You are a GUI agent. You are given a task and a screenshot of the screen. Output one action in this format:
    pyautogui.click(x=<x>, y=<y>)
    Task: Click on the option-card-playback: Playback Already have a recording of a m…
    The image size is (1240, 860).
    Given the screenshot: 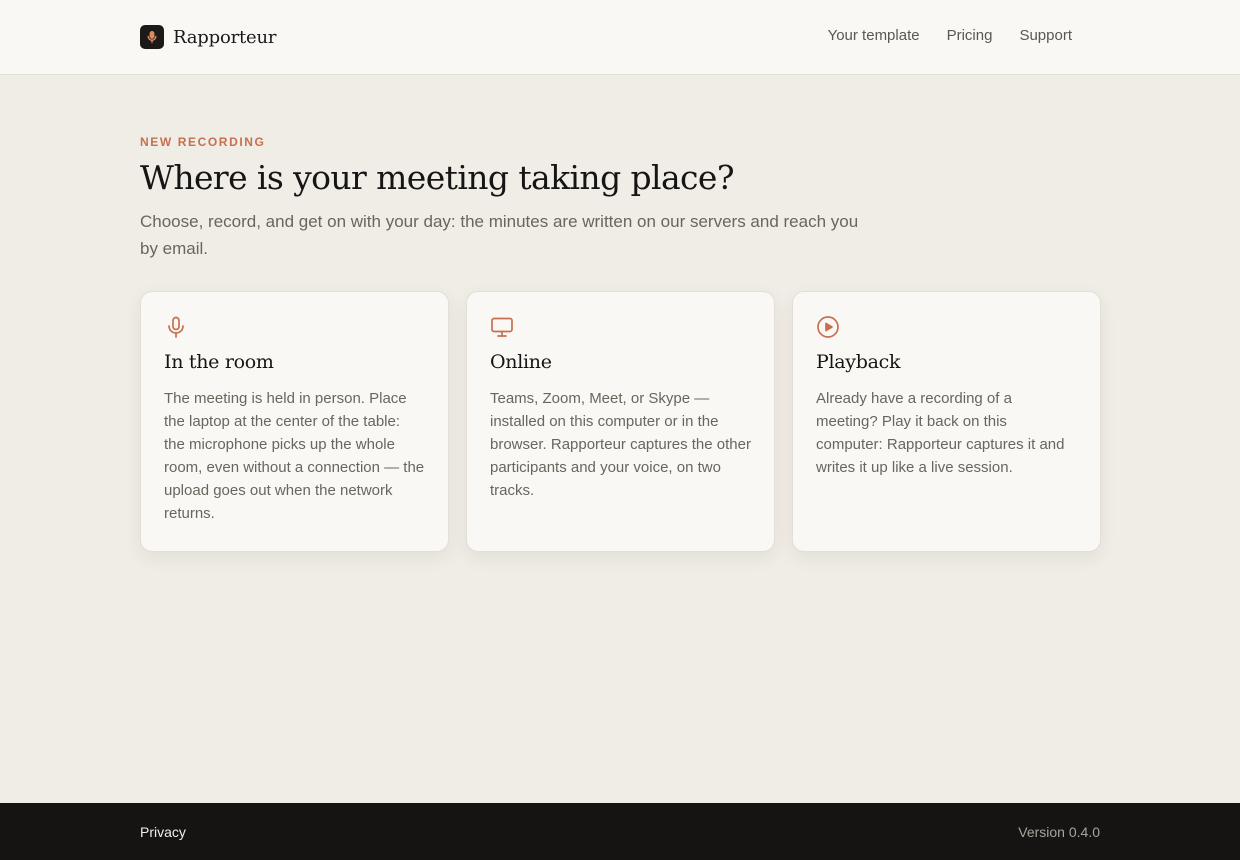 What is the action you would take?
    pyautogui.click(x=946, y=421)
    